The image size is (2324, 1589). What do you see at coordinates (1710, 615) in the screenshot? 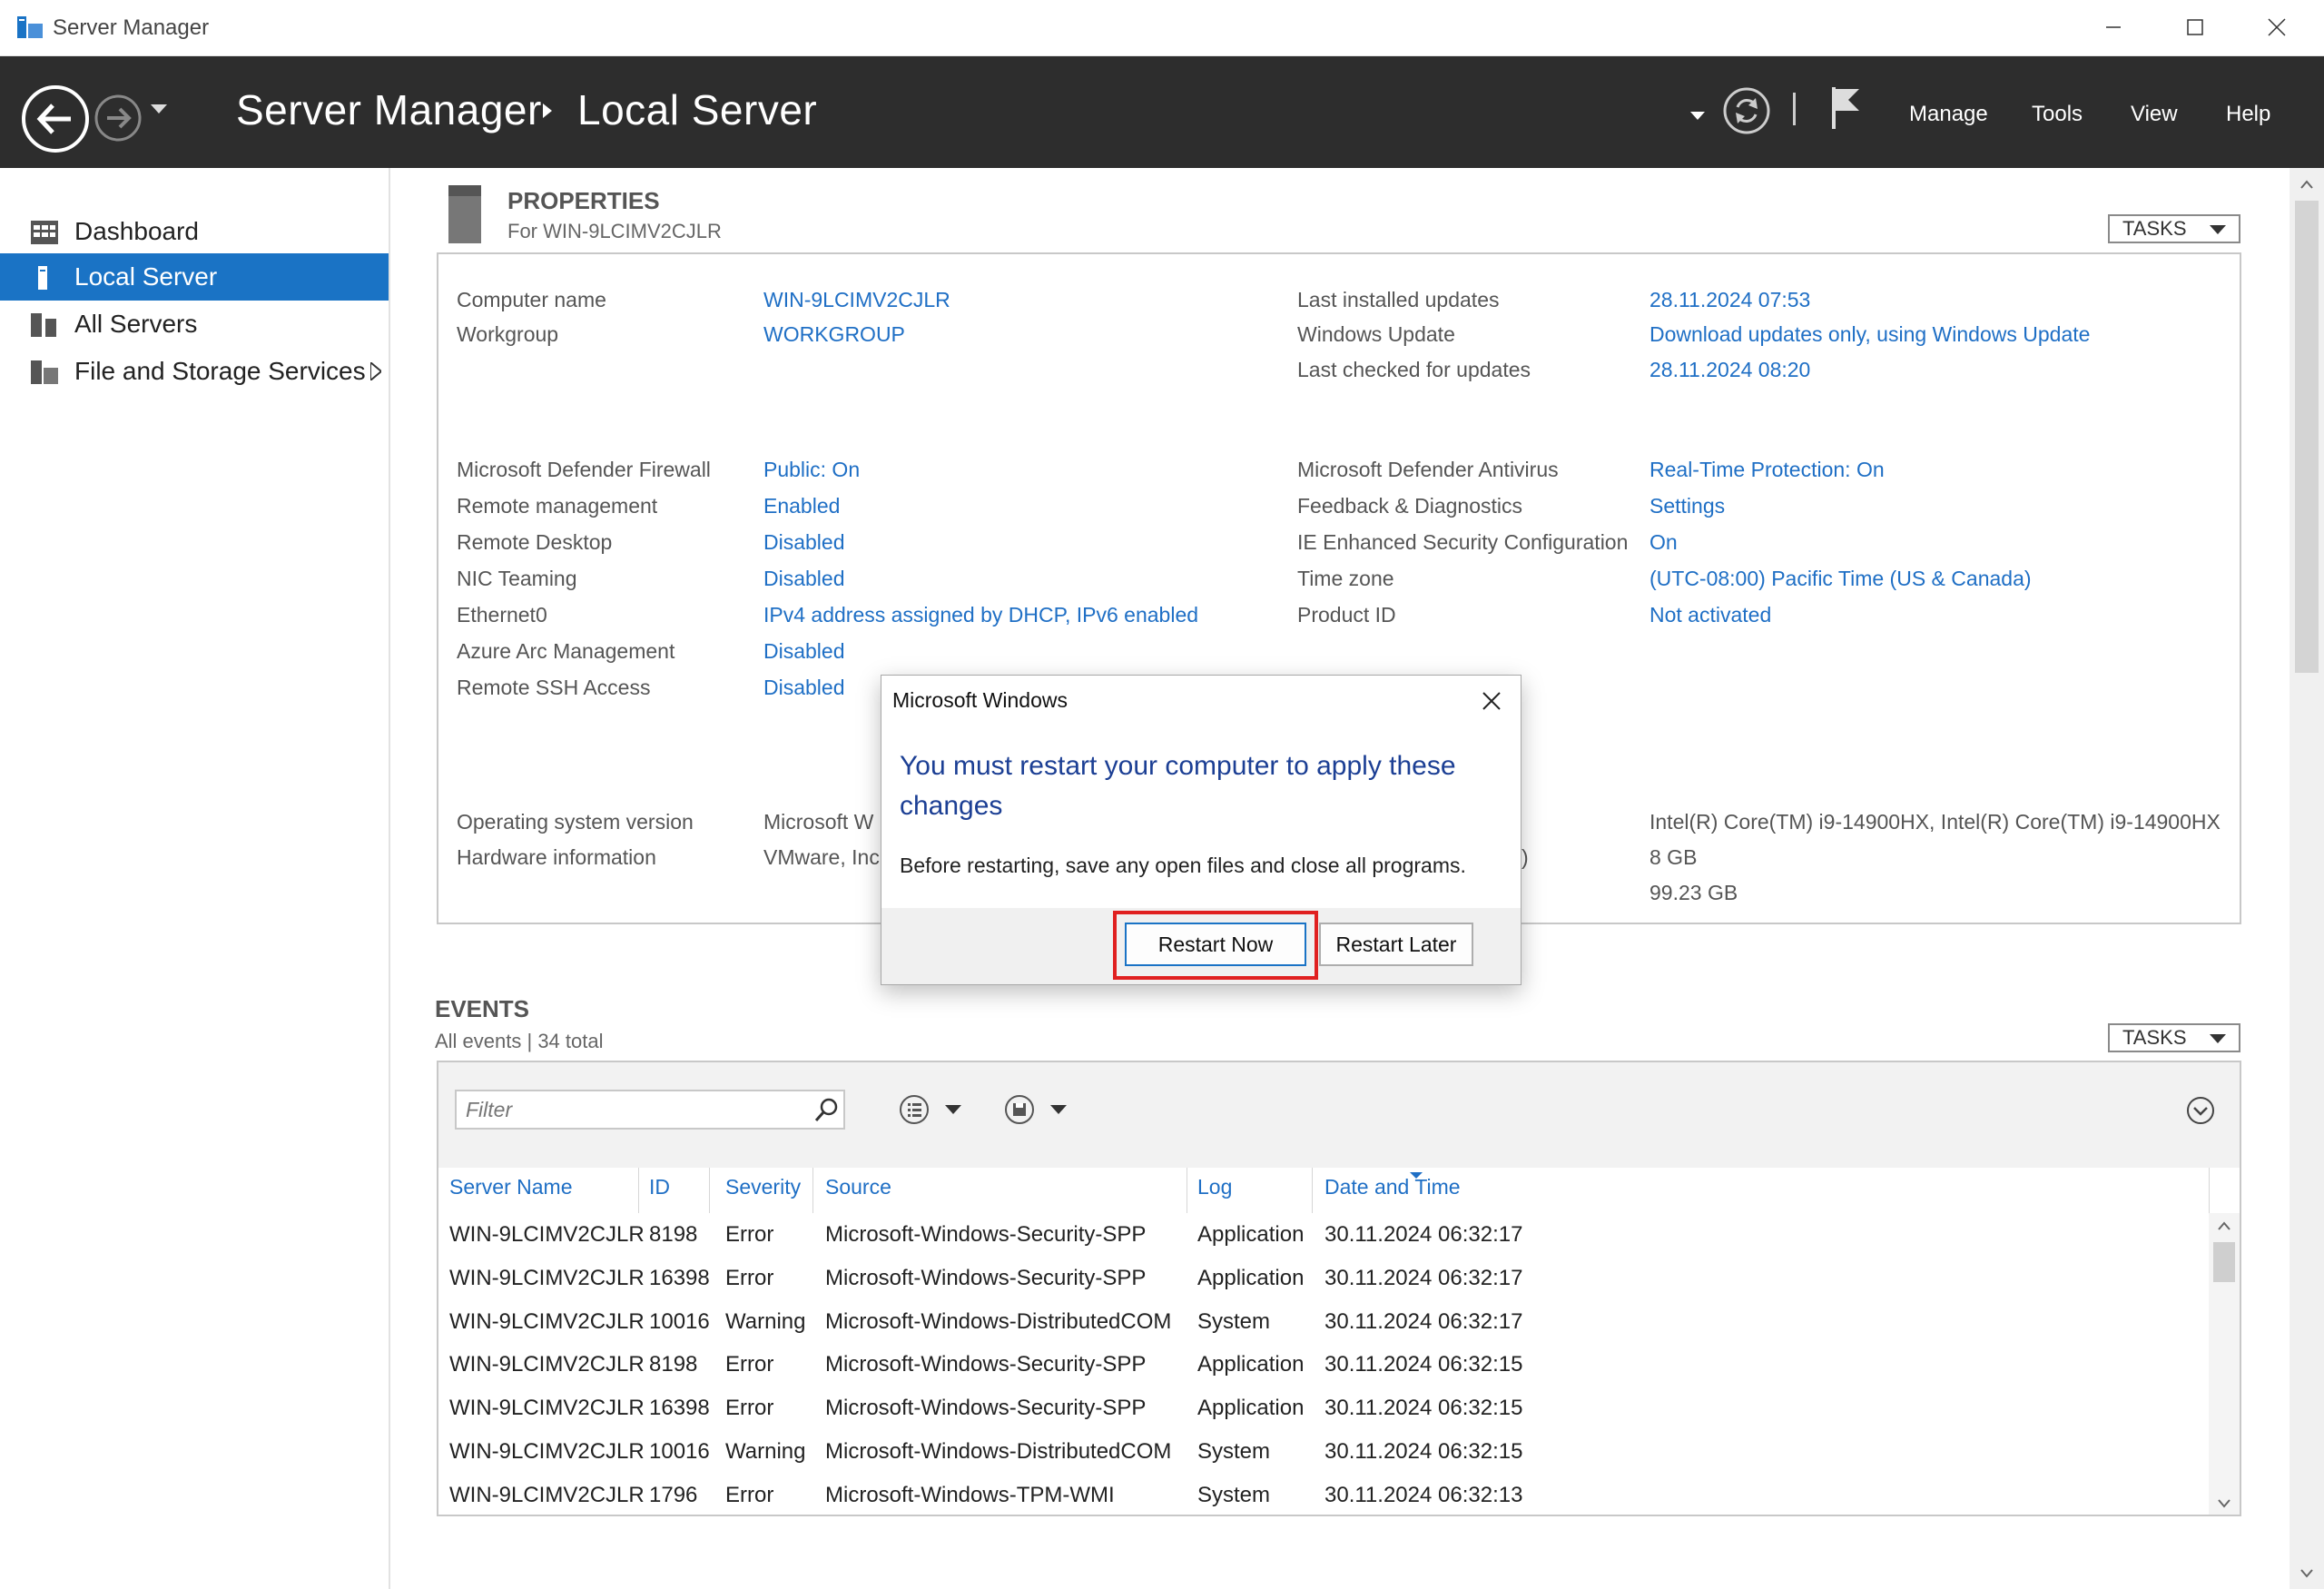
I see `prop-value-product-id: Not activated` at bounding box center [1710, 615].